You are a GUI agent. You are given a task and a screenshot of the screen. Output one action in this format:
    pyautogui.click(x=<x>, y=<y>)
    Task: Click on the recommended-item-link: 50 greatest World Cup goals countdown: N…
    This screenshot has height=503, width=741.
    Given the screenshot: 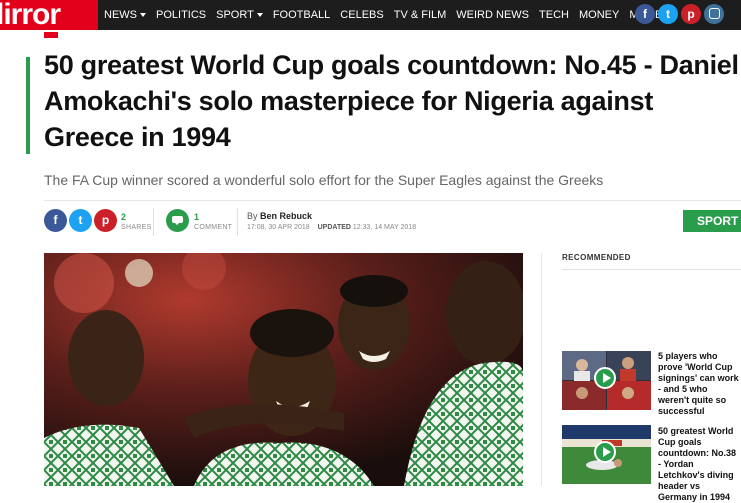 What is the action you would take?
    pyautogui.click(x=699, y=464)
    